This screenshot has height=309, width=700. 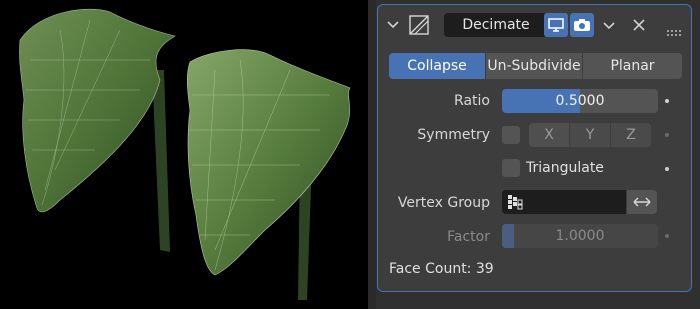 I want to click on ratio-label: Ratio, so click(x=472, y=101).